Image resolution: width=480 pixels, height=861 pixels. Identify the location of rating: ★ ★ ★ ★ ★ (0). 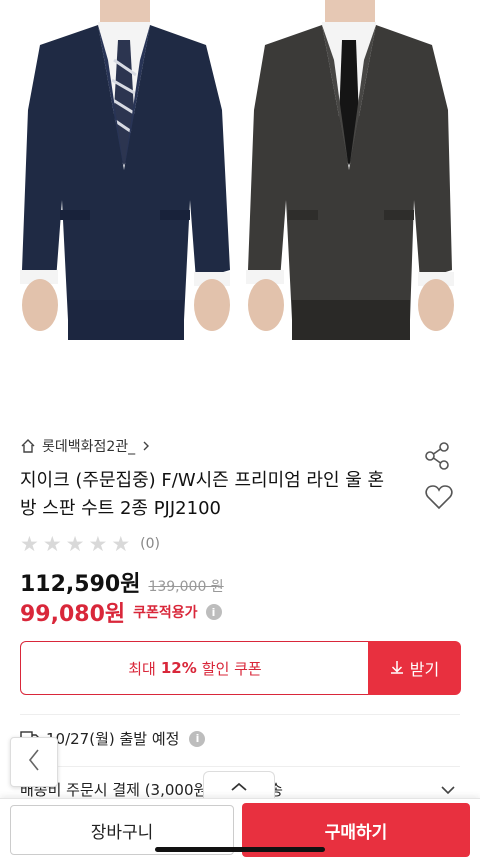
(90, 544).